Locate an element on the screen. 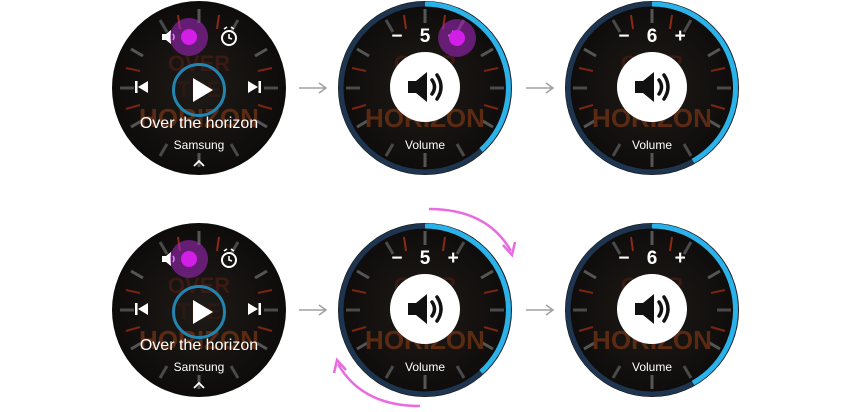 The width and height of the screenshot is (850, 412). volume-stepper: − 5 + is located at coordinates (425, 37).